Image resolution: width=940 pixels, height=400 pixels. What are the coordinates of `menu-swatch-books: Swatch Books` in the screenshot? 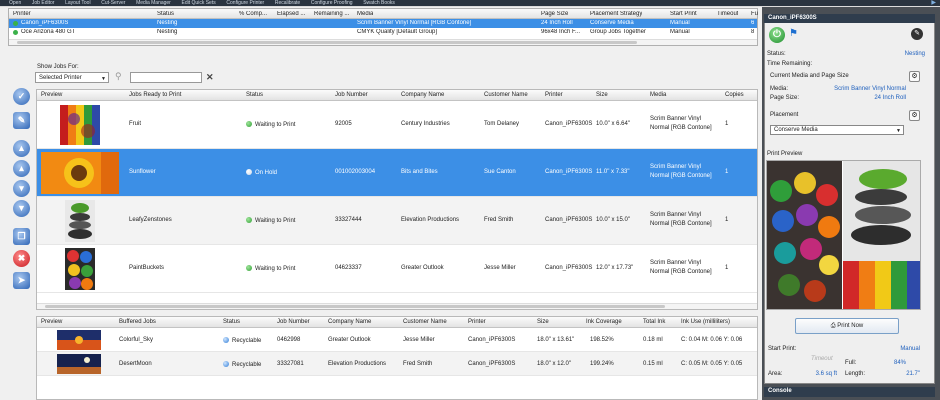 It's located at (379, 3).